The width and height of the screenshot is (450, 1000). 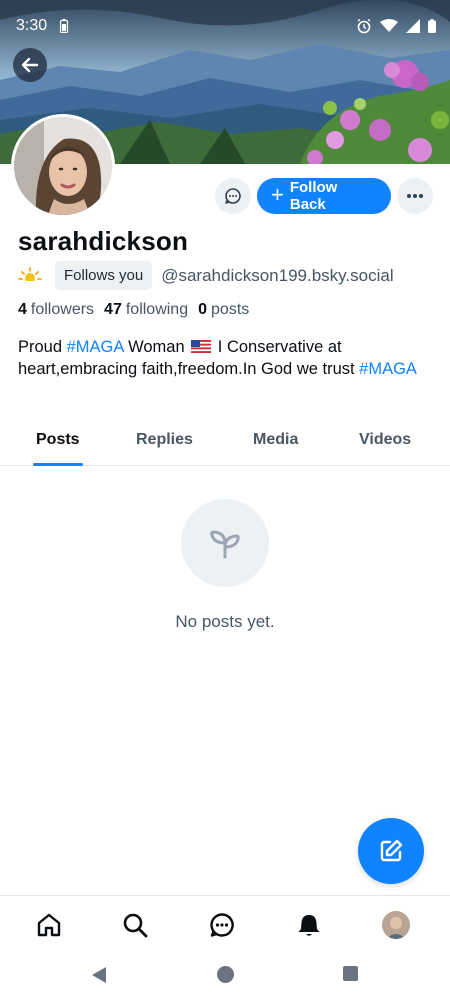 I want to click on profile-avatar, so click(x=63, y=166).